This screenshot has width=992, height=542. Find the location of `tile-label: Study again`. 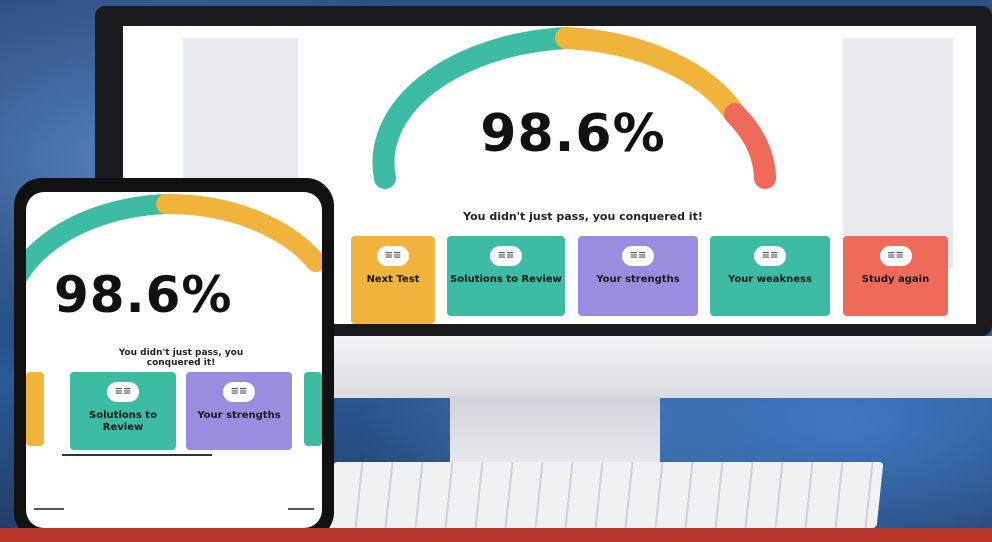

tile-label: Study again is located at coordinates (895, 279).